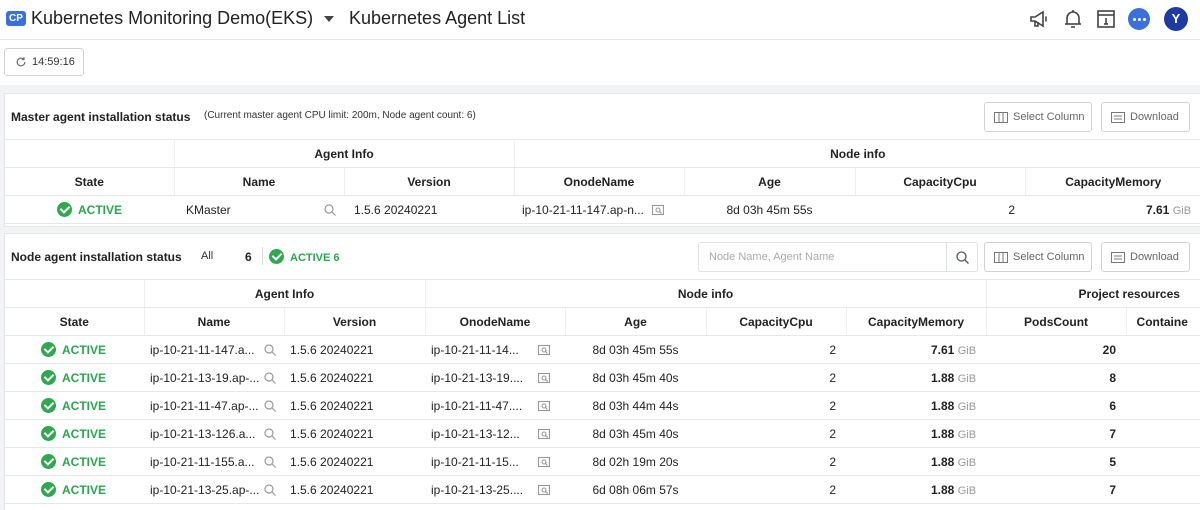  I want to click on search-button, so click(962, 257).